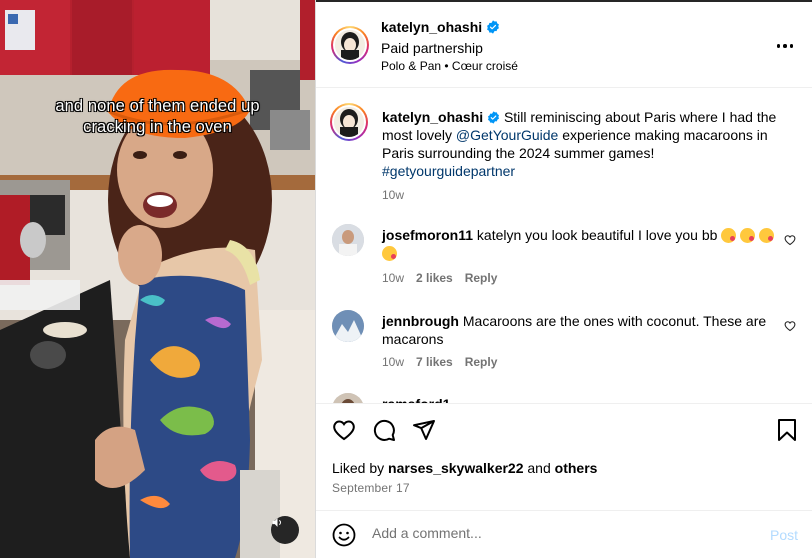  Describe the element at coordinates (384, 430) in the screenshot. I see `comment-icon` at that location.